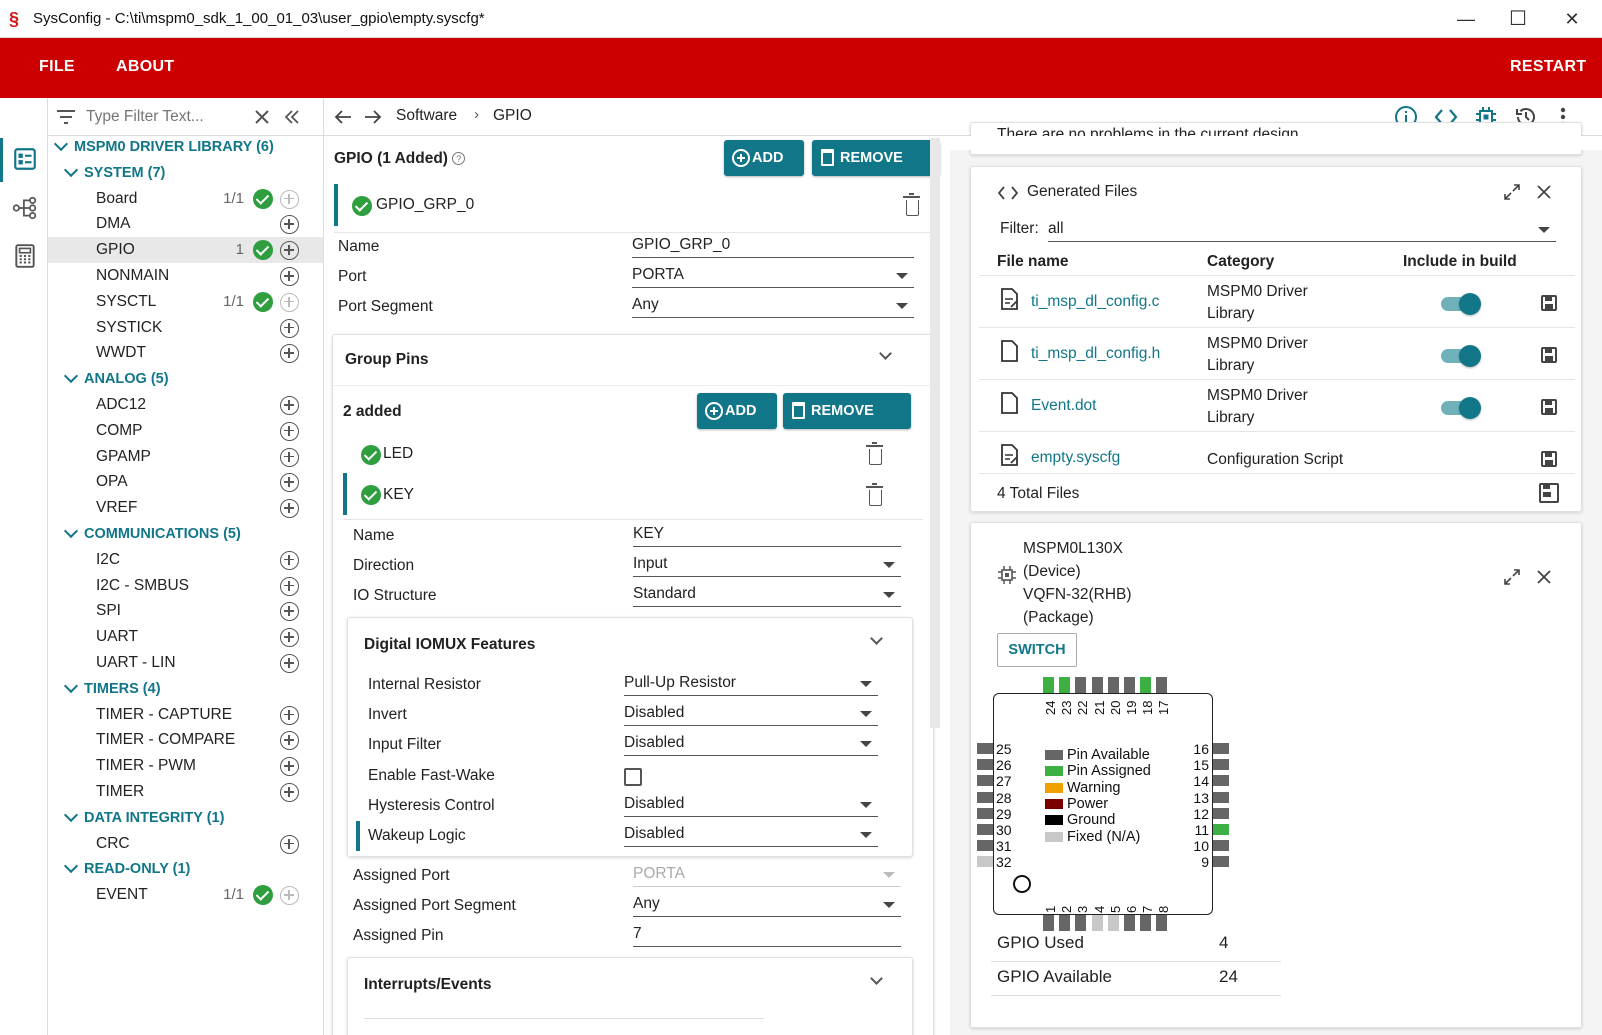 The width and height of the screenshot is (1602, 1035). Describe the element at coordinates (1548, 67) in the screenshot. I see `restart-button: RESTART` at that location.